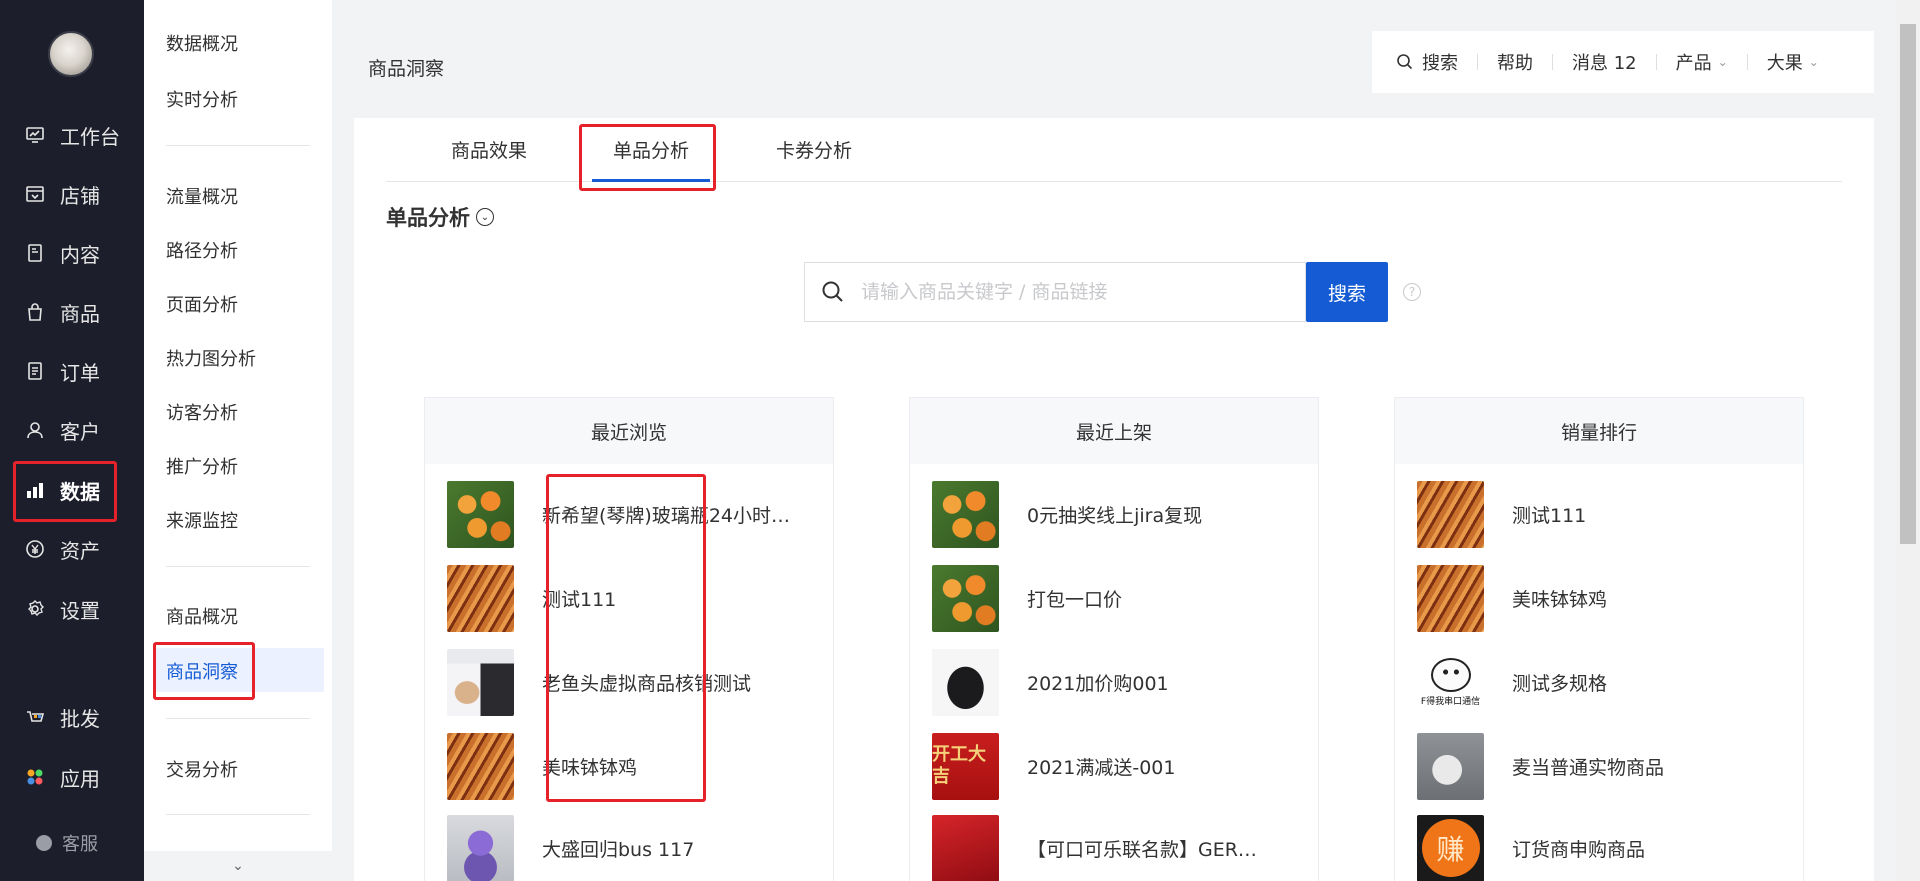 Image resolution: width=1920 pixels, height=881 pixels. Describe the element at coordinates (1579, 849) in the screenshot. I see `product-name: 订货商申购商品` at that location.